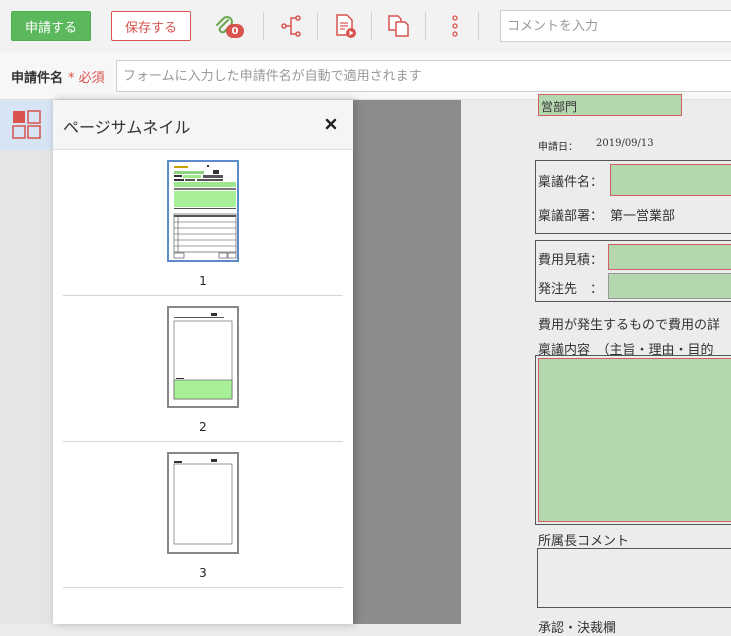 The image size is (731, 636). What do you see at coordinates (203, 281) in the screenshot?
I see `page-number: 1` at bounding box center [203, 281].